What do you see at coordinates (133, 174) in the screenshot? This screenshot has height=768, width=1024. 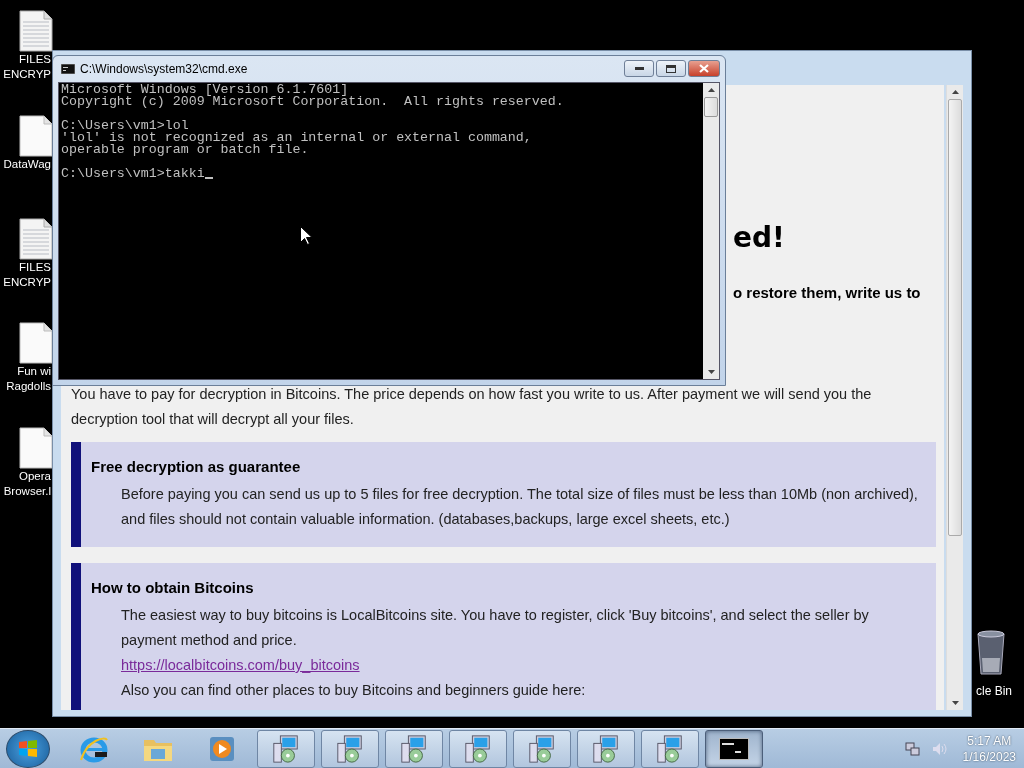 I see `console-prompt: C:\Users\vm1>takki` at bounding box center [133, 174].